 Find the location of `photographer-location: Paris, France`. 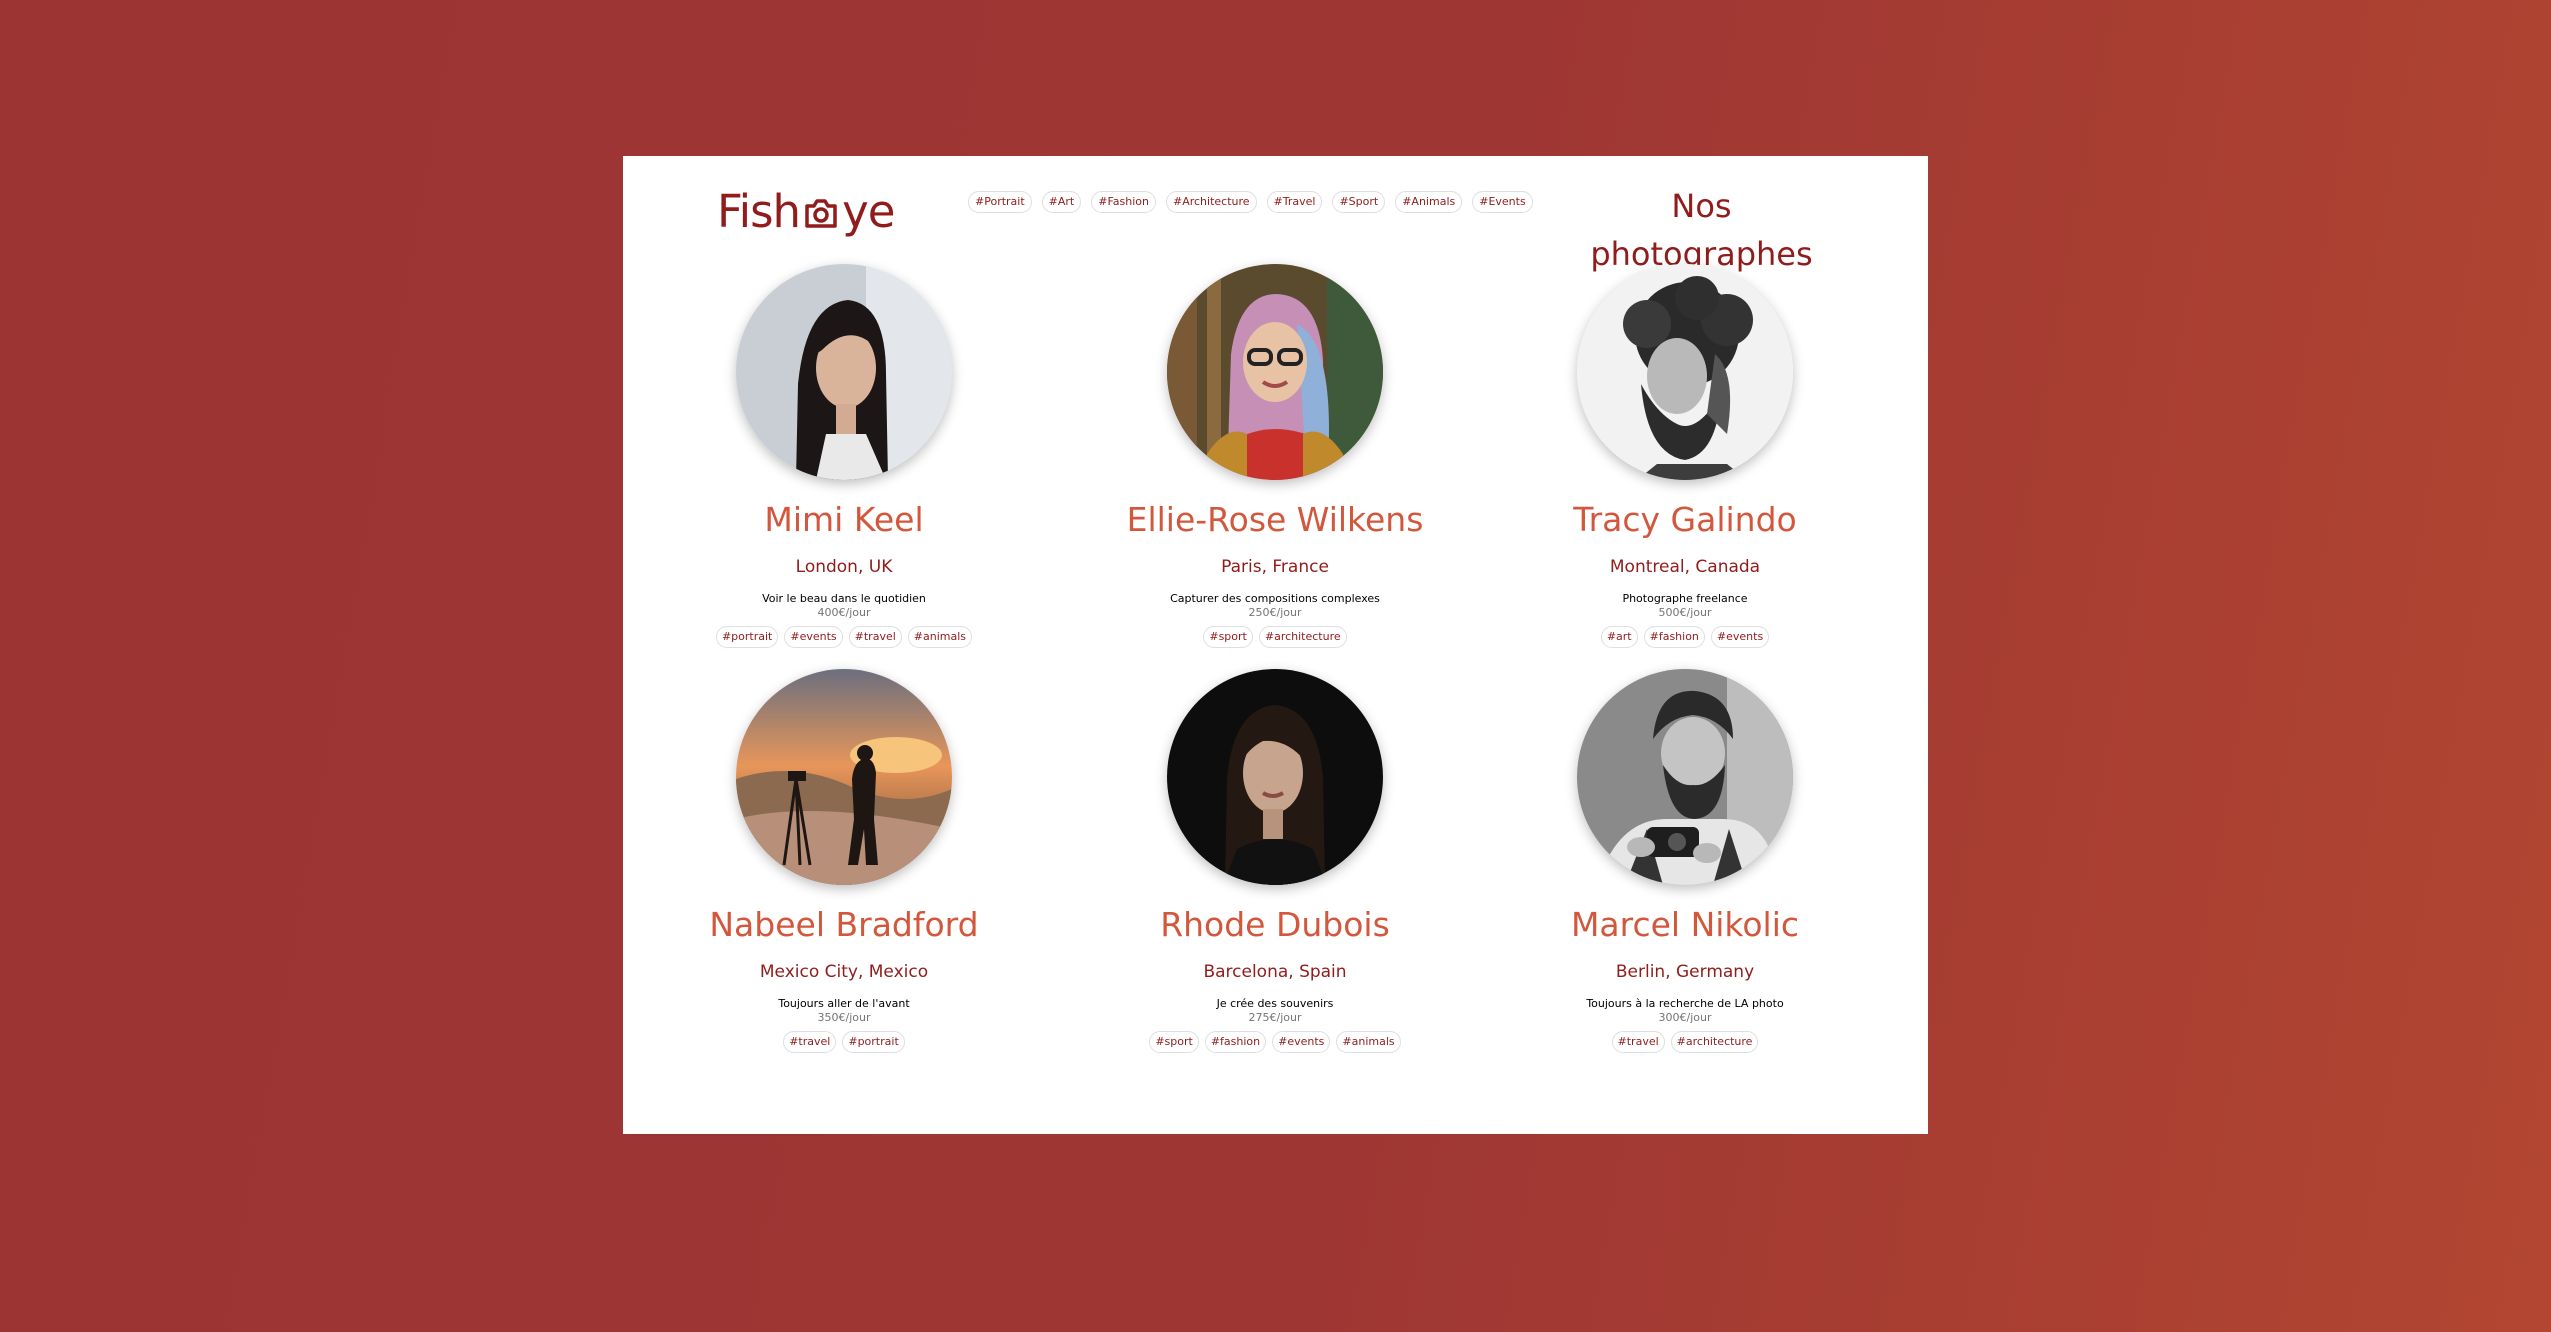

photographer-location: Paris, France is located at coordinates (1275, 567).